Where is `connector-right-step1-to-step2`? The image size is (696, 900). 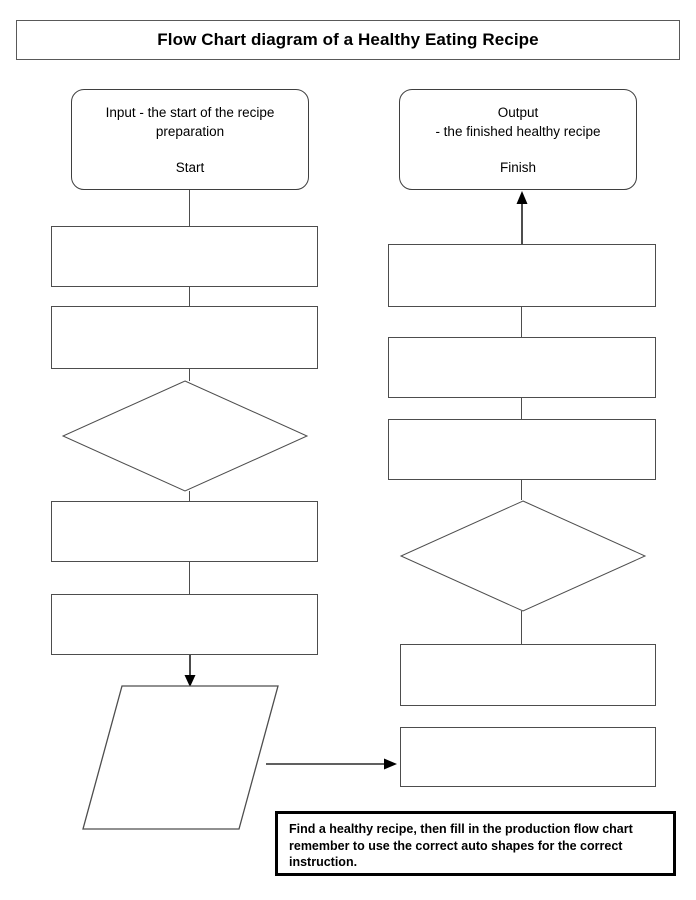 connector-right-step1-to-step2 is located at coordinates (521, 322).